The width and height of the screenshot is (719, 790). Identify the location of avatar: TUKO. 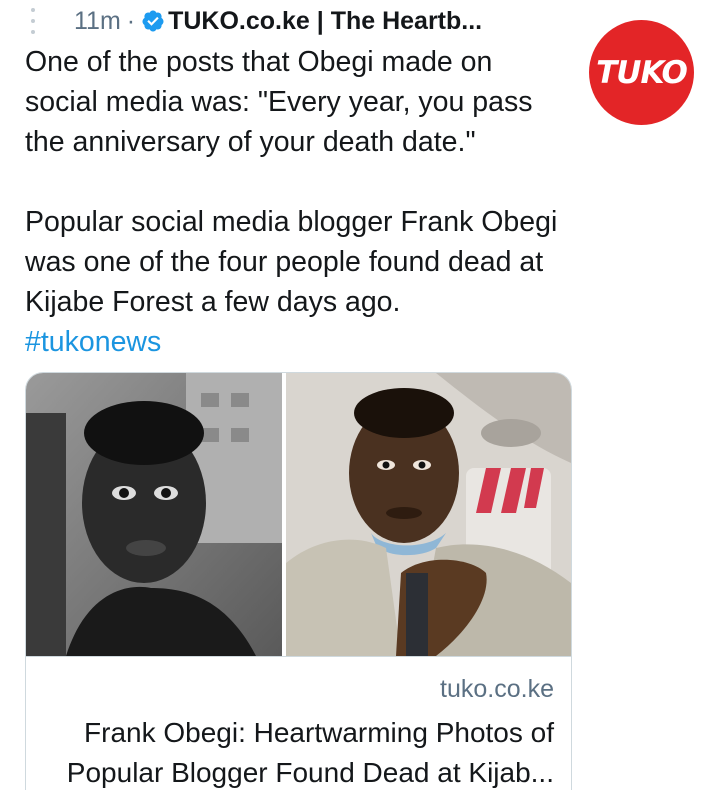
(641, 72).